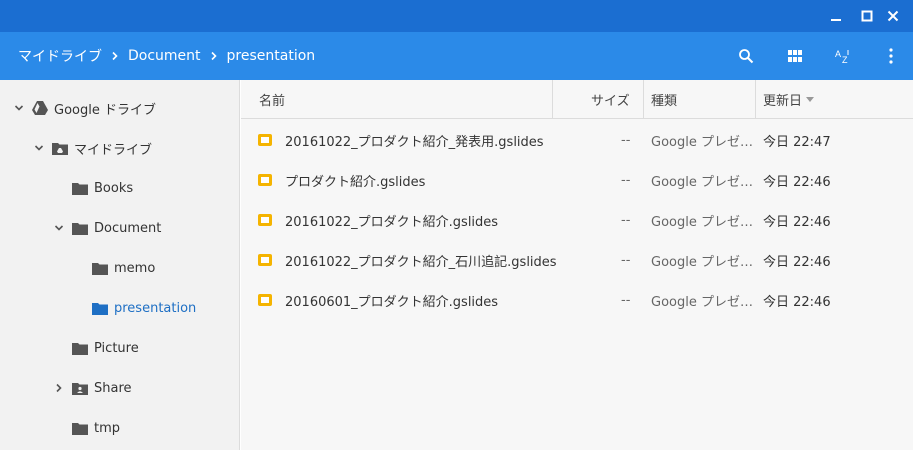 This screenshot has height=450, width=913. What do you see at coordinates (421, 262) in the screenshot?
I see `file-name: 20161022_プロダクト紹介_石川追記.gslides` at bounding box center [421, 262].